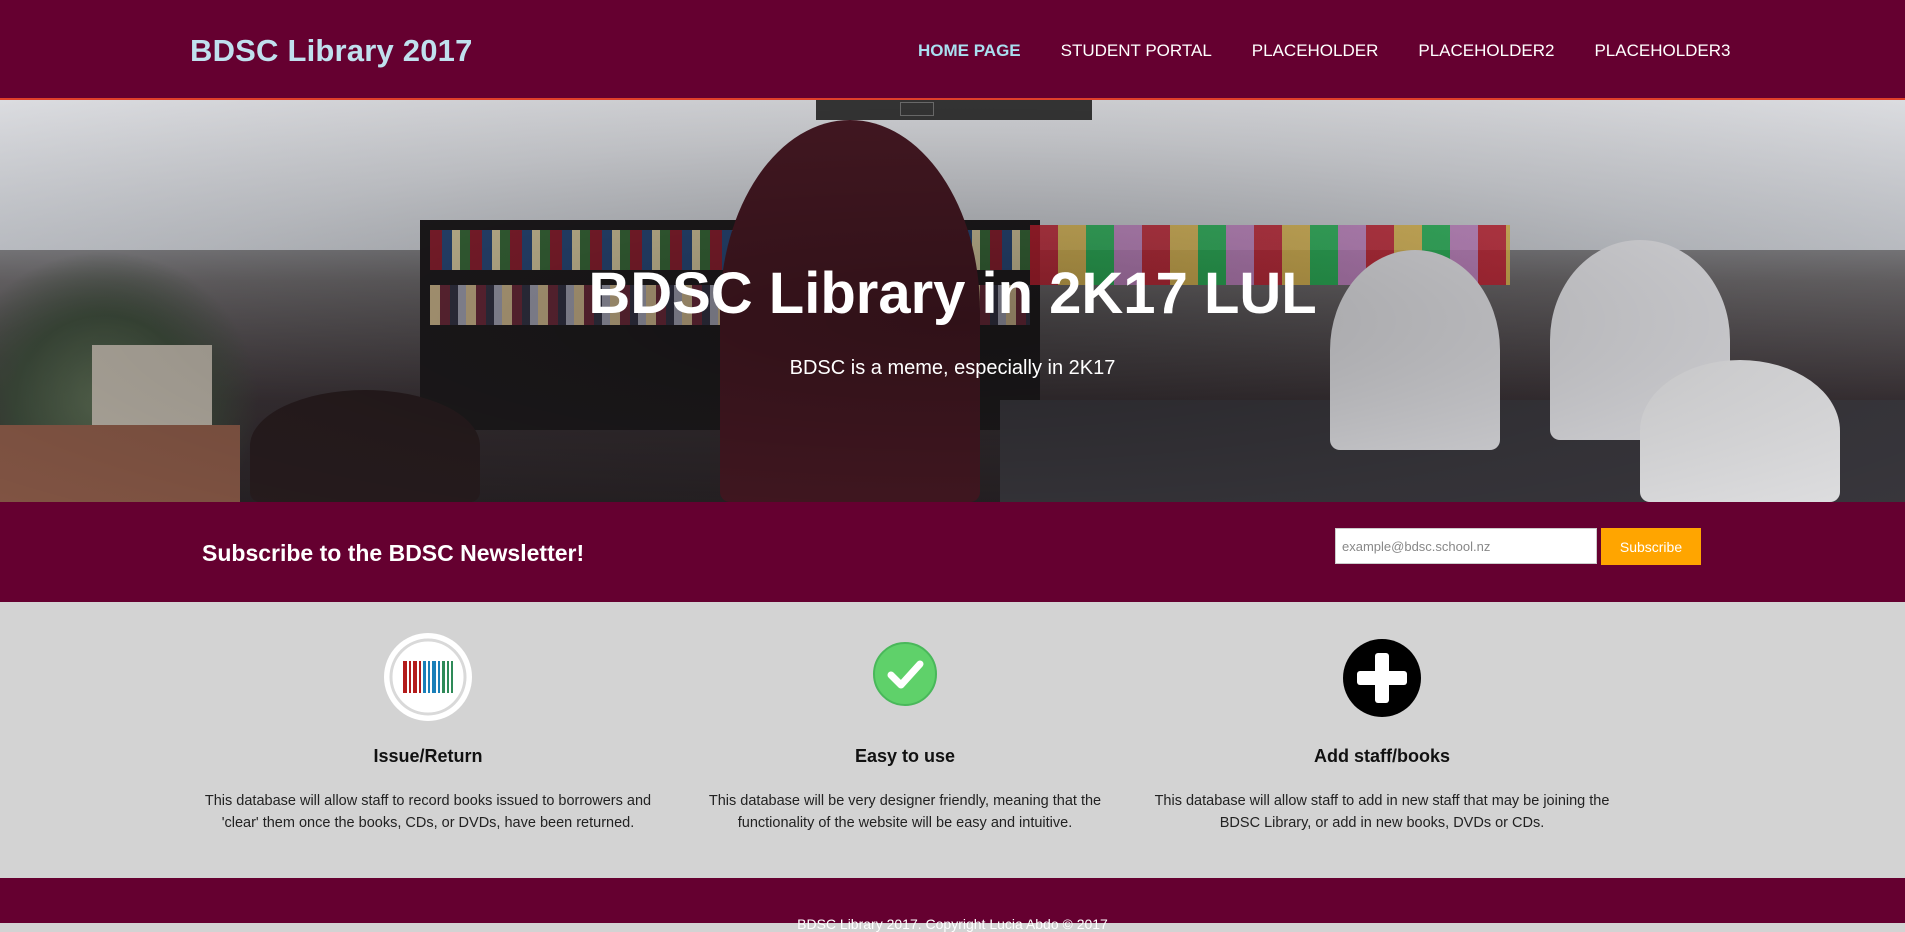 The height and width of the screenshot is (932, 1905). Describe the element at coordinates (1662, 51) in the screenshot. I see `nav-placeholder3: PLACEHOLDER3` at that location.